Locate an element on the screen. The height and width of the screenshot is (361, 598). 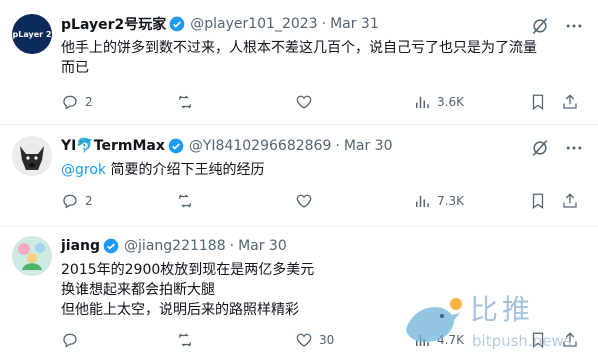
avatar-logo-text: pLayer 2 is located at coordinates (32, 34).